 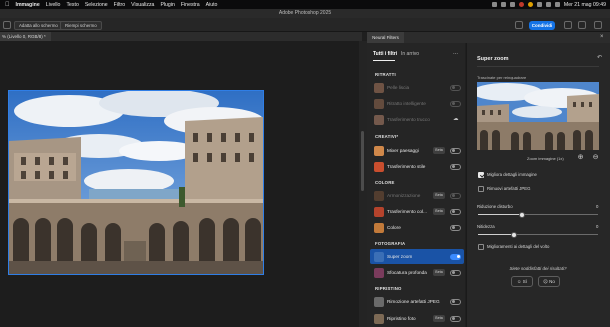 What do you see at coordinates (538, 66) in the screenshot?
I see `divider` at bounding box center [538, 66].